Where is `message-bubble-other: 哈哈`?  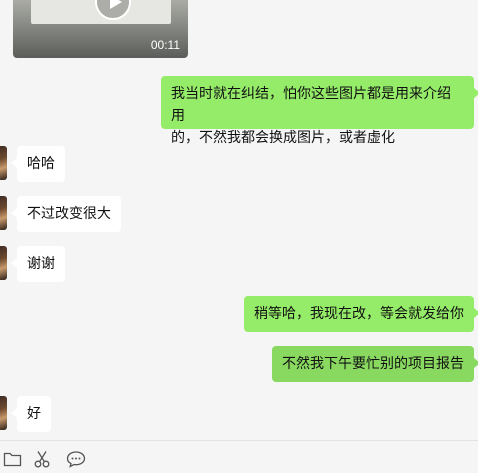 message-bubble-other: 哈哈 is located at coordinates (38, 164).